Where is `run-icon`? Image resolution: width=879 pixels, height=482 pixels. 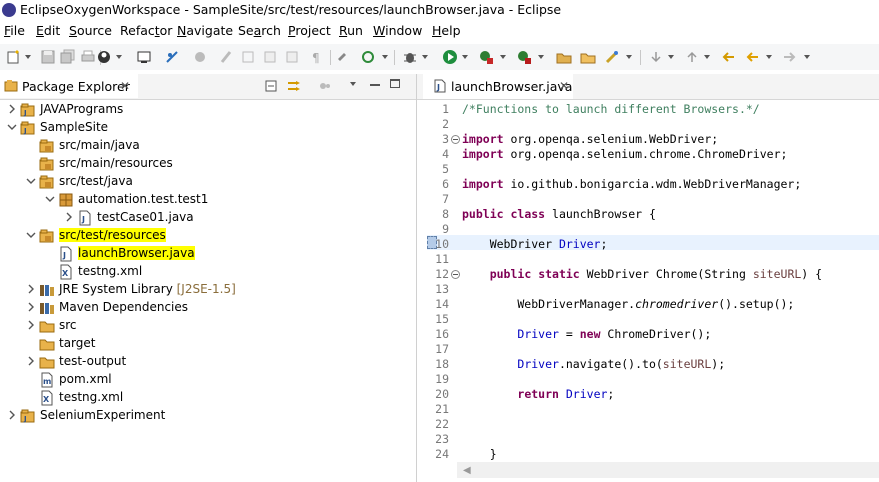
run-icon is located at coordinates (450, 57).